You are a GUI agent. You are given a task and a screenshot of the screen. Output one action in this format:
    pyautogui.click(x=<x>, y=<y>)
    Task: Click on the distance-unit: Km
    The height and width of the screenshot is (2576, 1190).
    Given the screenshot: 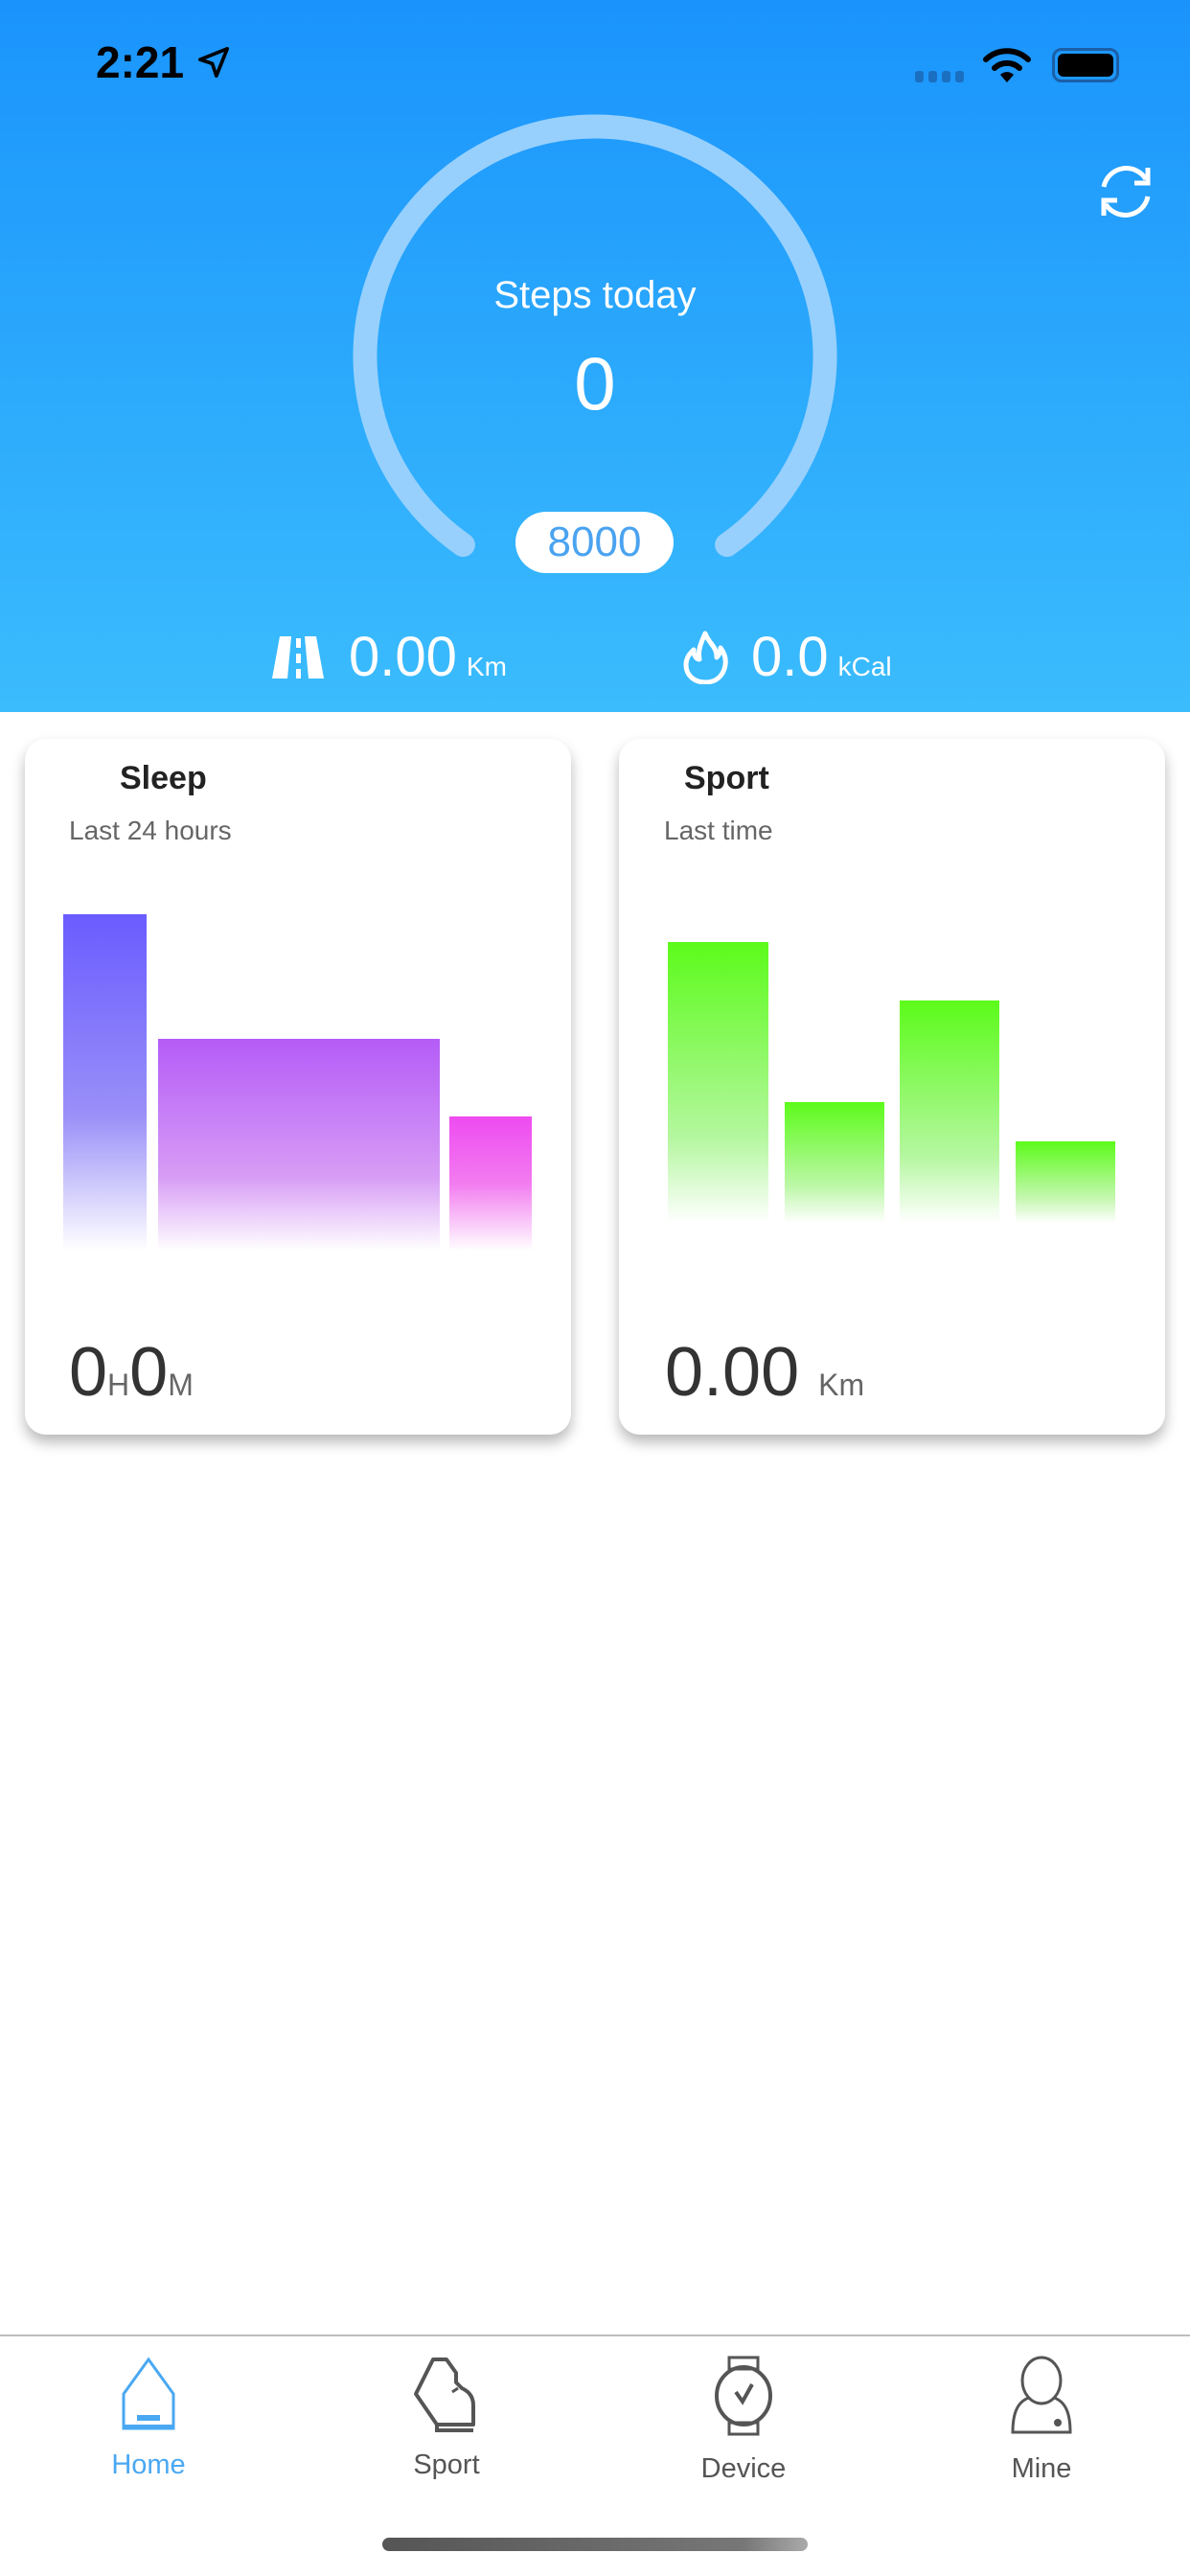 What is the action you would take?
    pyautogui.click(x=487, y=666)
    